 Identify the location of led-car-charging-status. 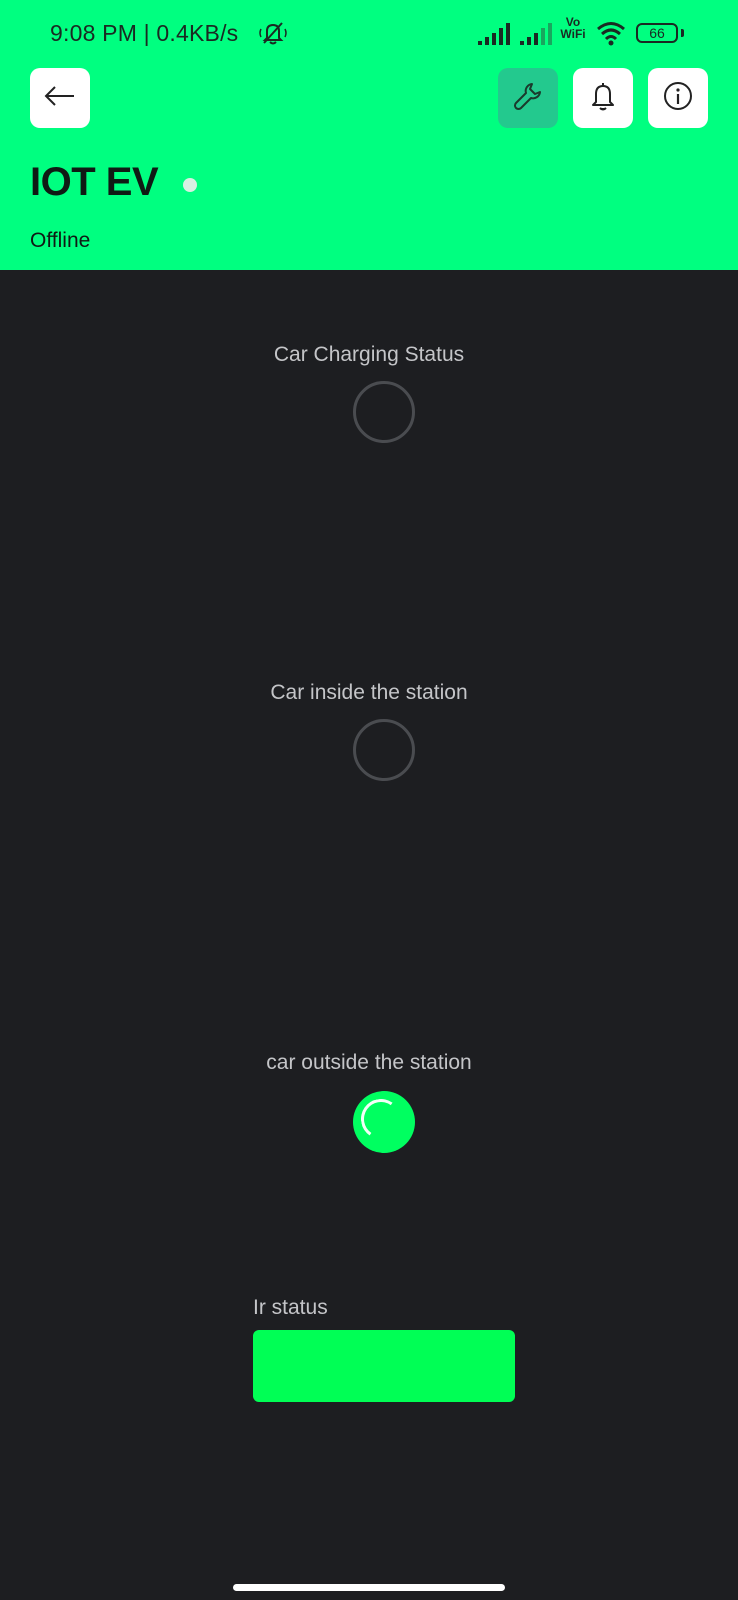
(384, 412).